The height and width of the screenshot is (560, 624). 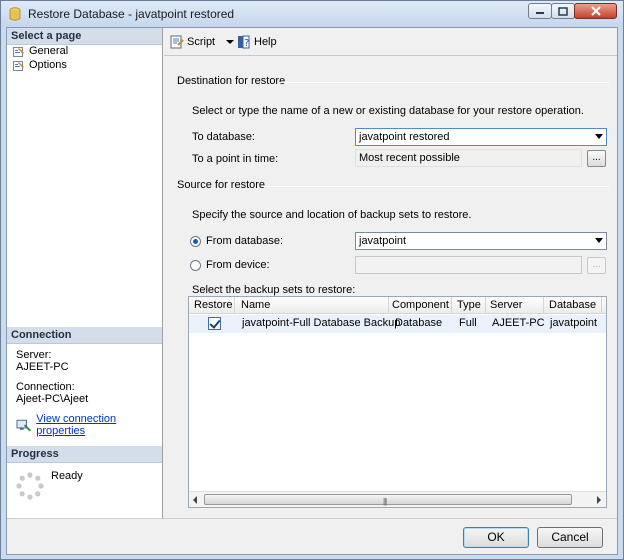 What do you see at coordinates (231, 81) in the screenshot?
I see `destination-group-title: Destination for restore` at bounding box center [231, 81].